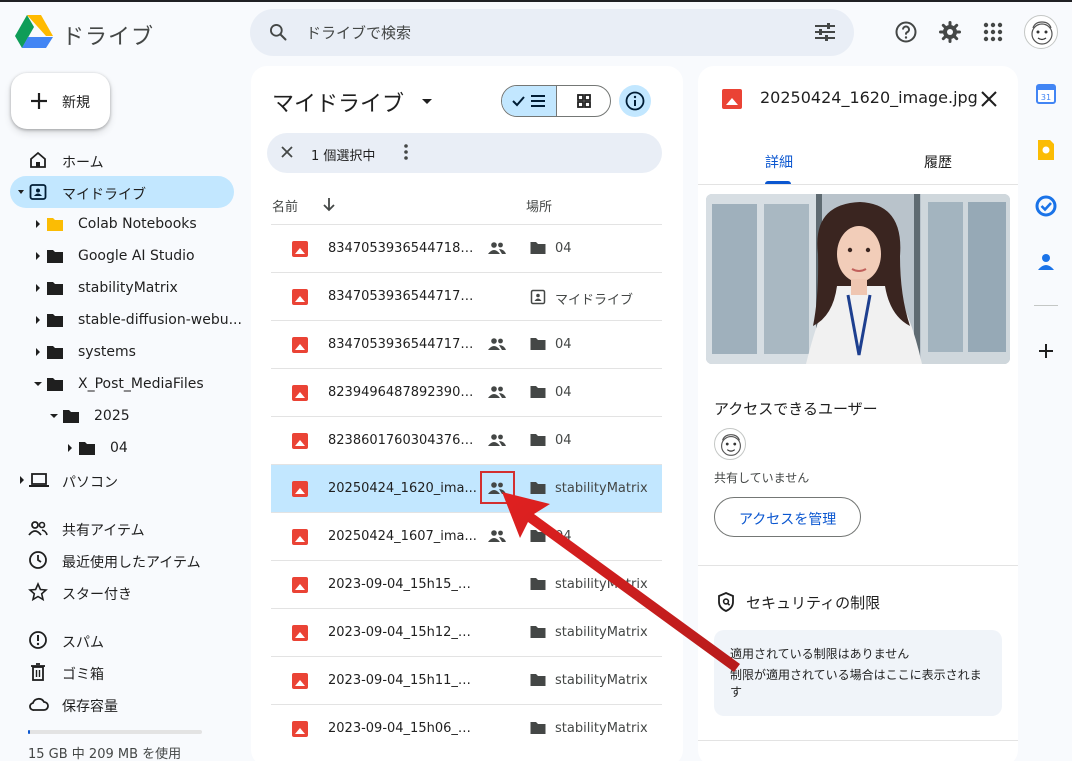  What do you see at coordinates (1041, 32) in the screenshot?
I see `account-avatar` at bounding box center [1041, 32].